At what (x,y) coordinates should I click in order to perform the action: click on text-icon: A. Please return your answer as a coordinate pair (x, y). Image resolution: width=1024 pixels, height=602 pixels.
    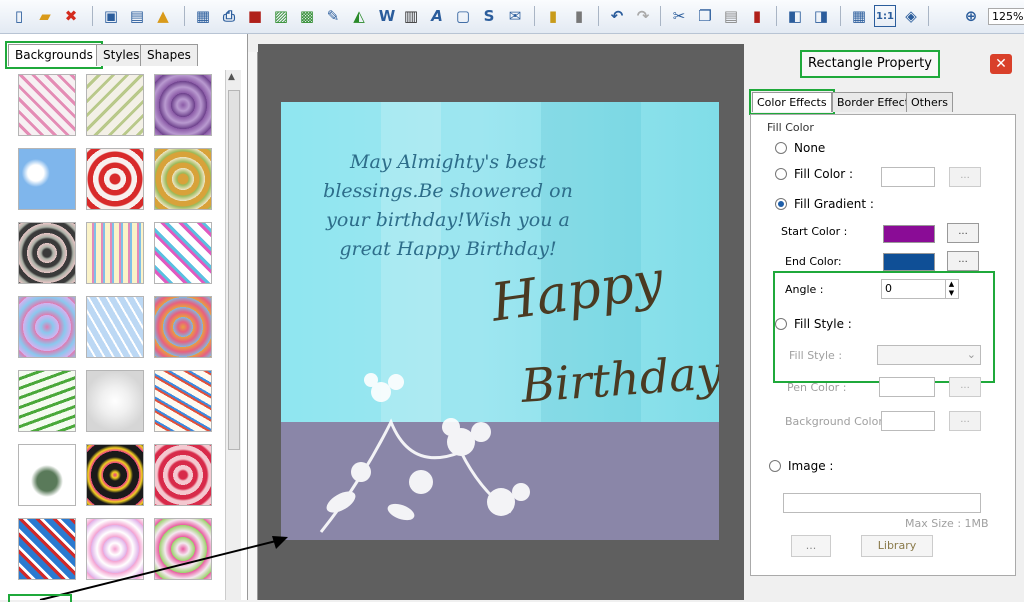
    Looking at the image, I should click on (437, 16).